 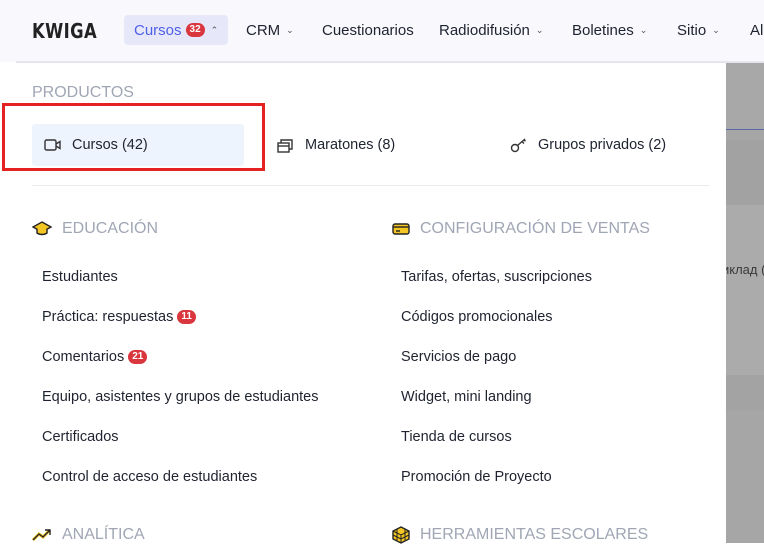 I want to click on count-badge: 11, so click(x=186, y=317).